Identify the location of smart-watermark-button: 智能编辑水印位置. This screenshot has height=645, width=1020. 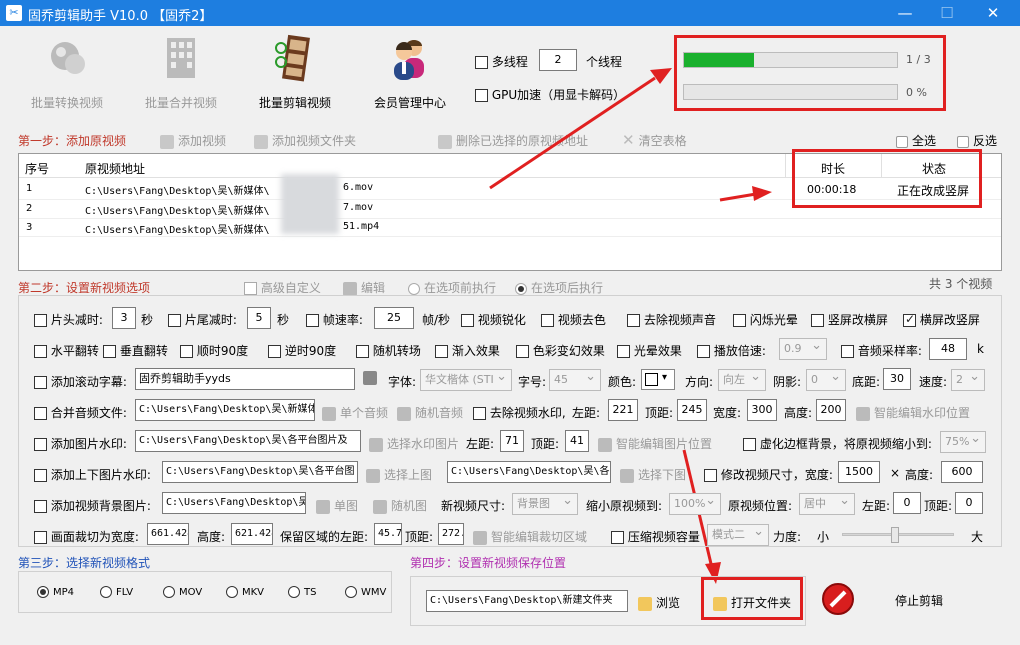
(913, 412).